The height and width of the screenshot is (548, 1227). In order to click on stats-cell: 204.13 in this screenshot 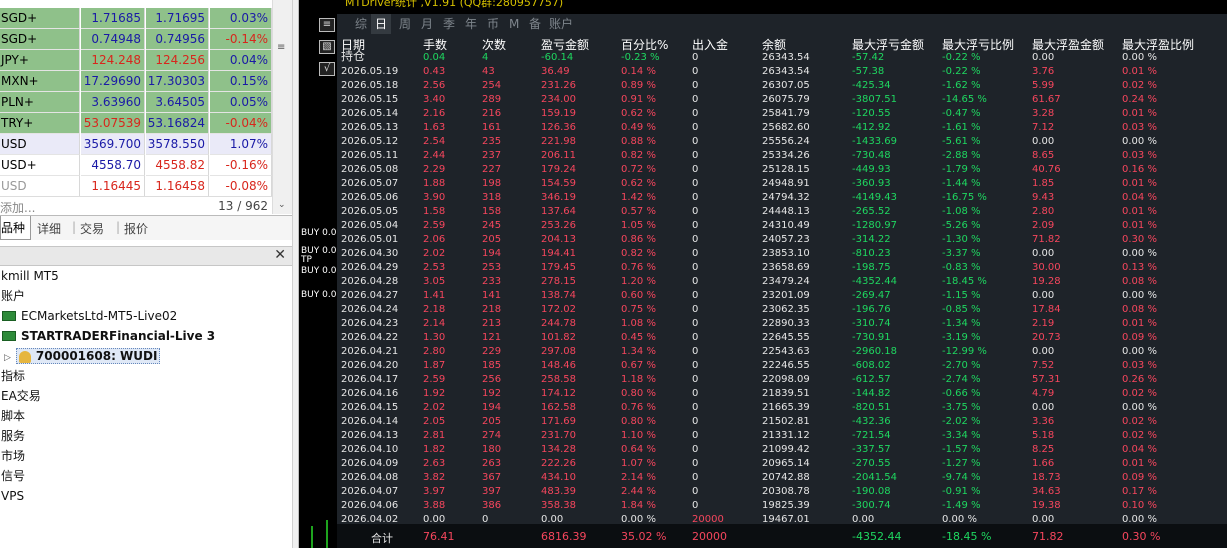, I will do `click(558, 239)`.